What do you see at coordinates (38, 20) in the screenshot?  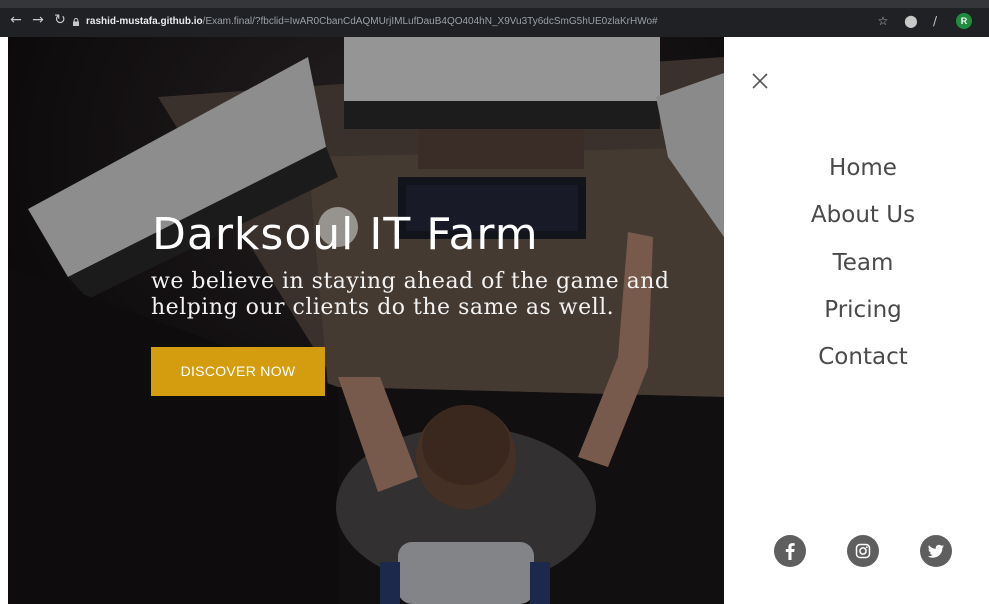 I see `forward-icon: →` at bounding box center [38, 20].